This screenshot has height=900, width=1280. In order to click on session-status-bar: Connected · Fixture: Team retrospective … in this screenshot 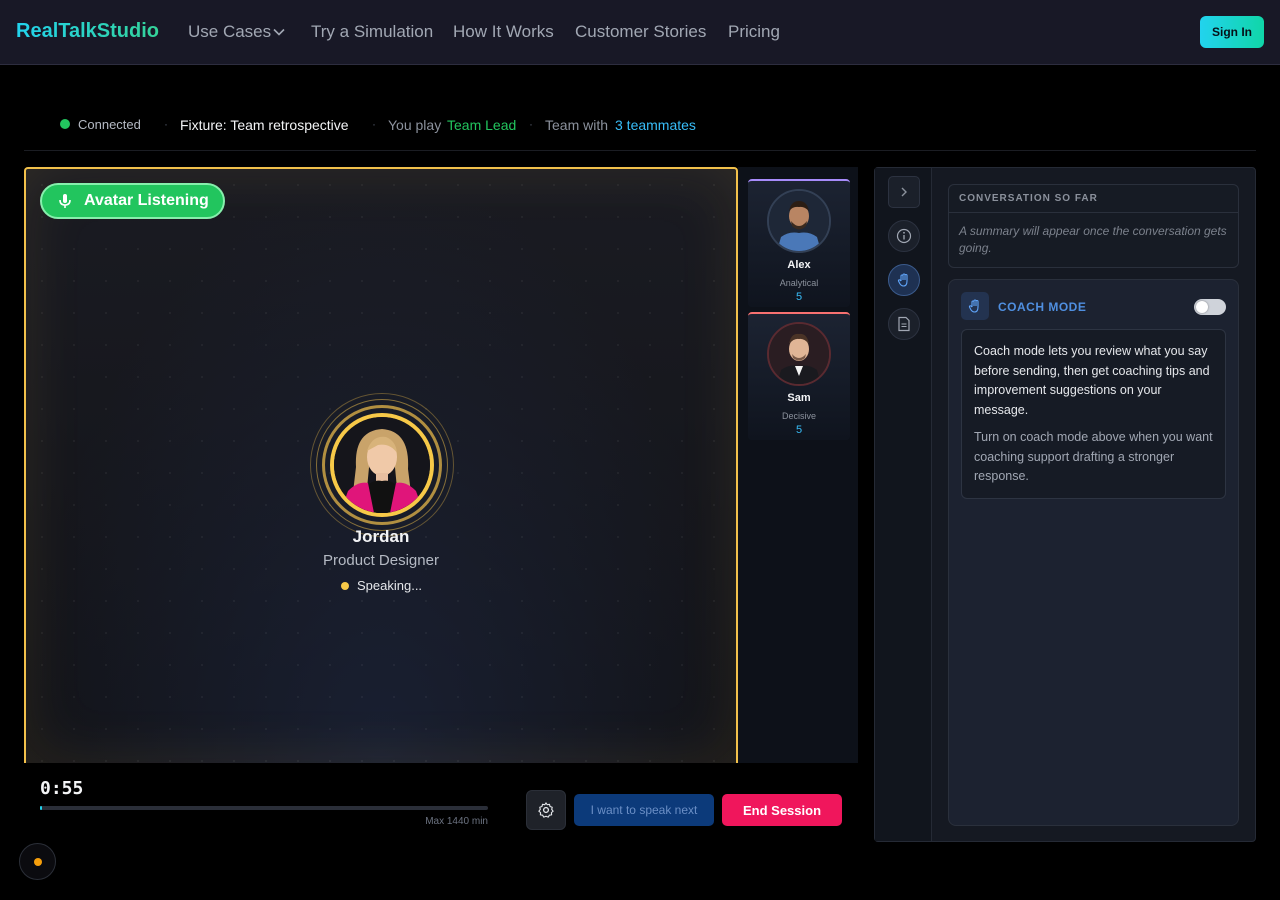, I will do `click(640, 127)`.